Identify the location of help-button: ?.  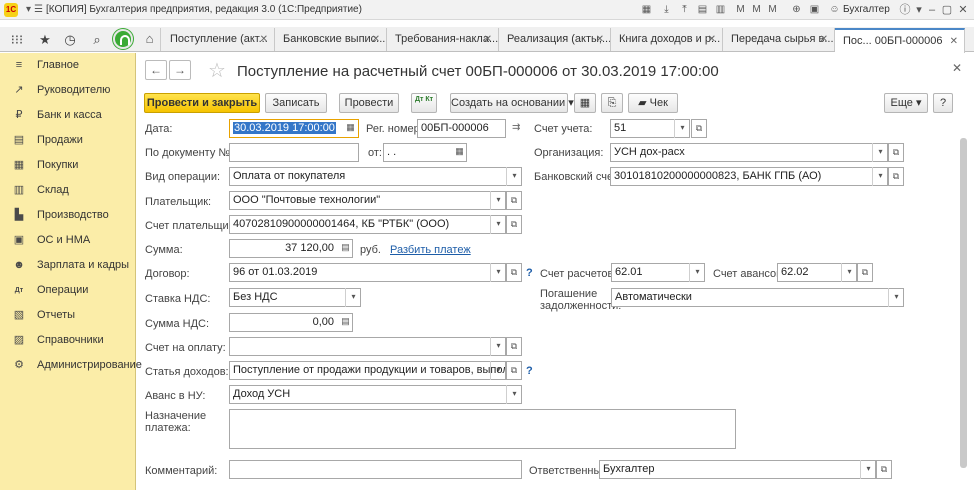
(943, 103).